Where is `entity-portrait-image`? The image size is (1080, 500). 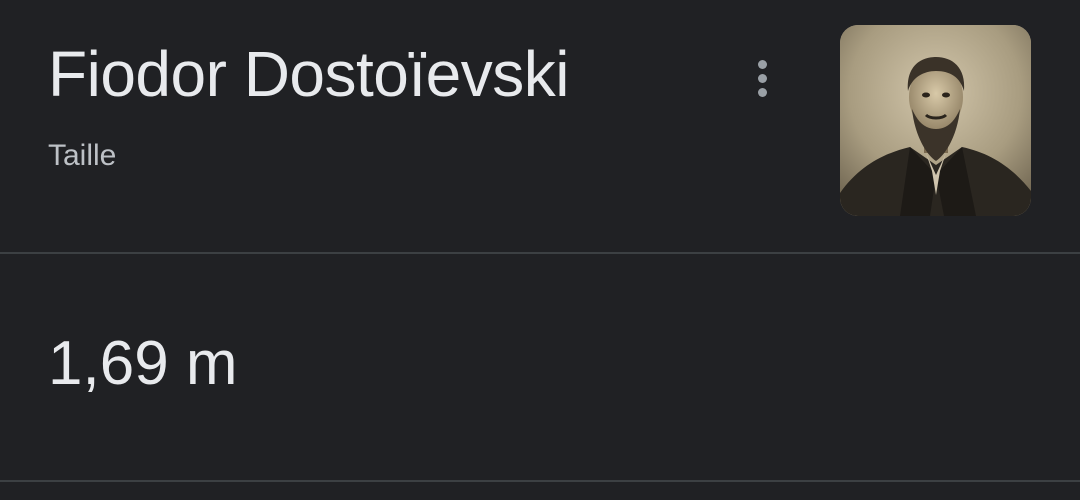
entity-portrait-image is located at coordinates (935, 120).